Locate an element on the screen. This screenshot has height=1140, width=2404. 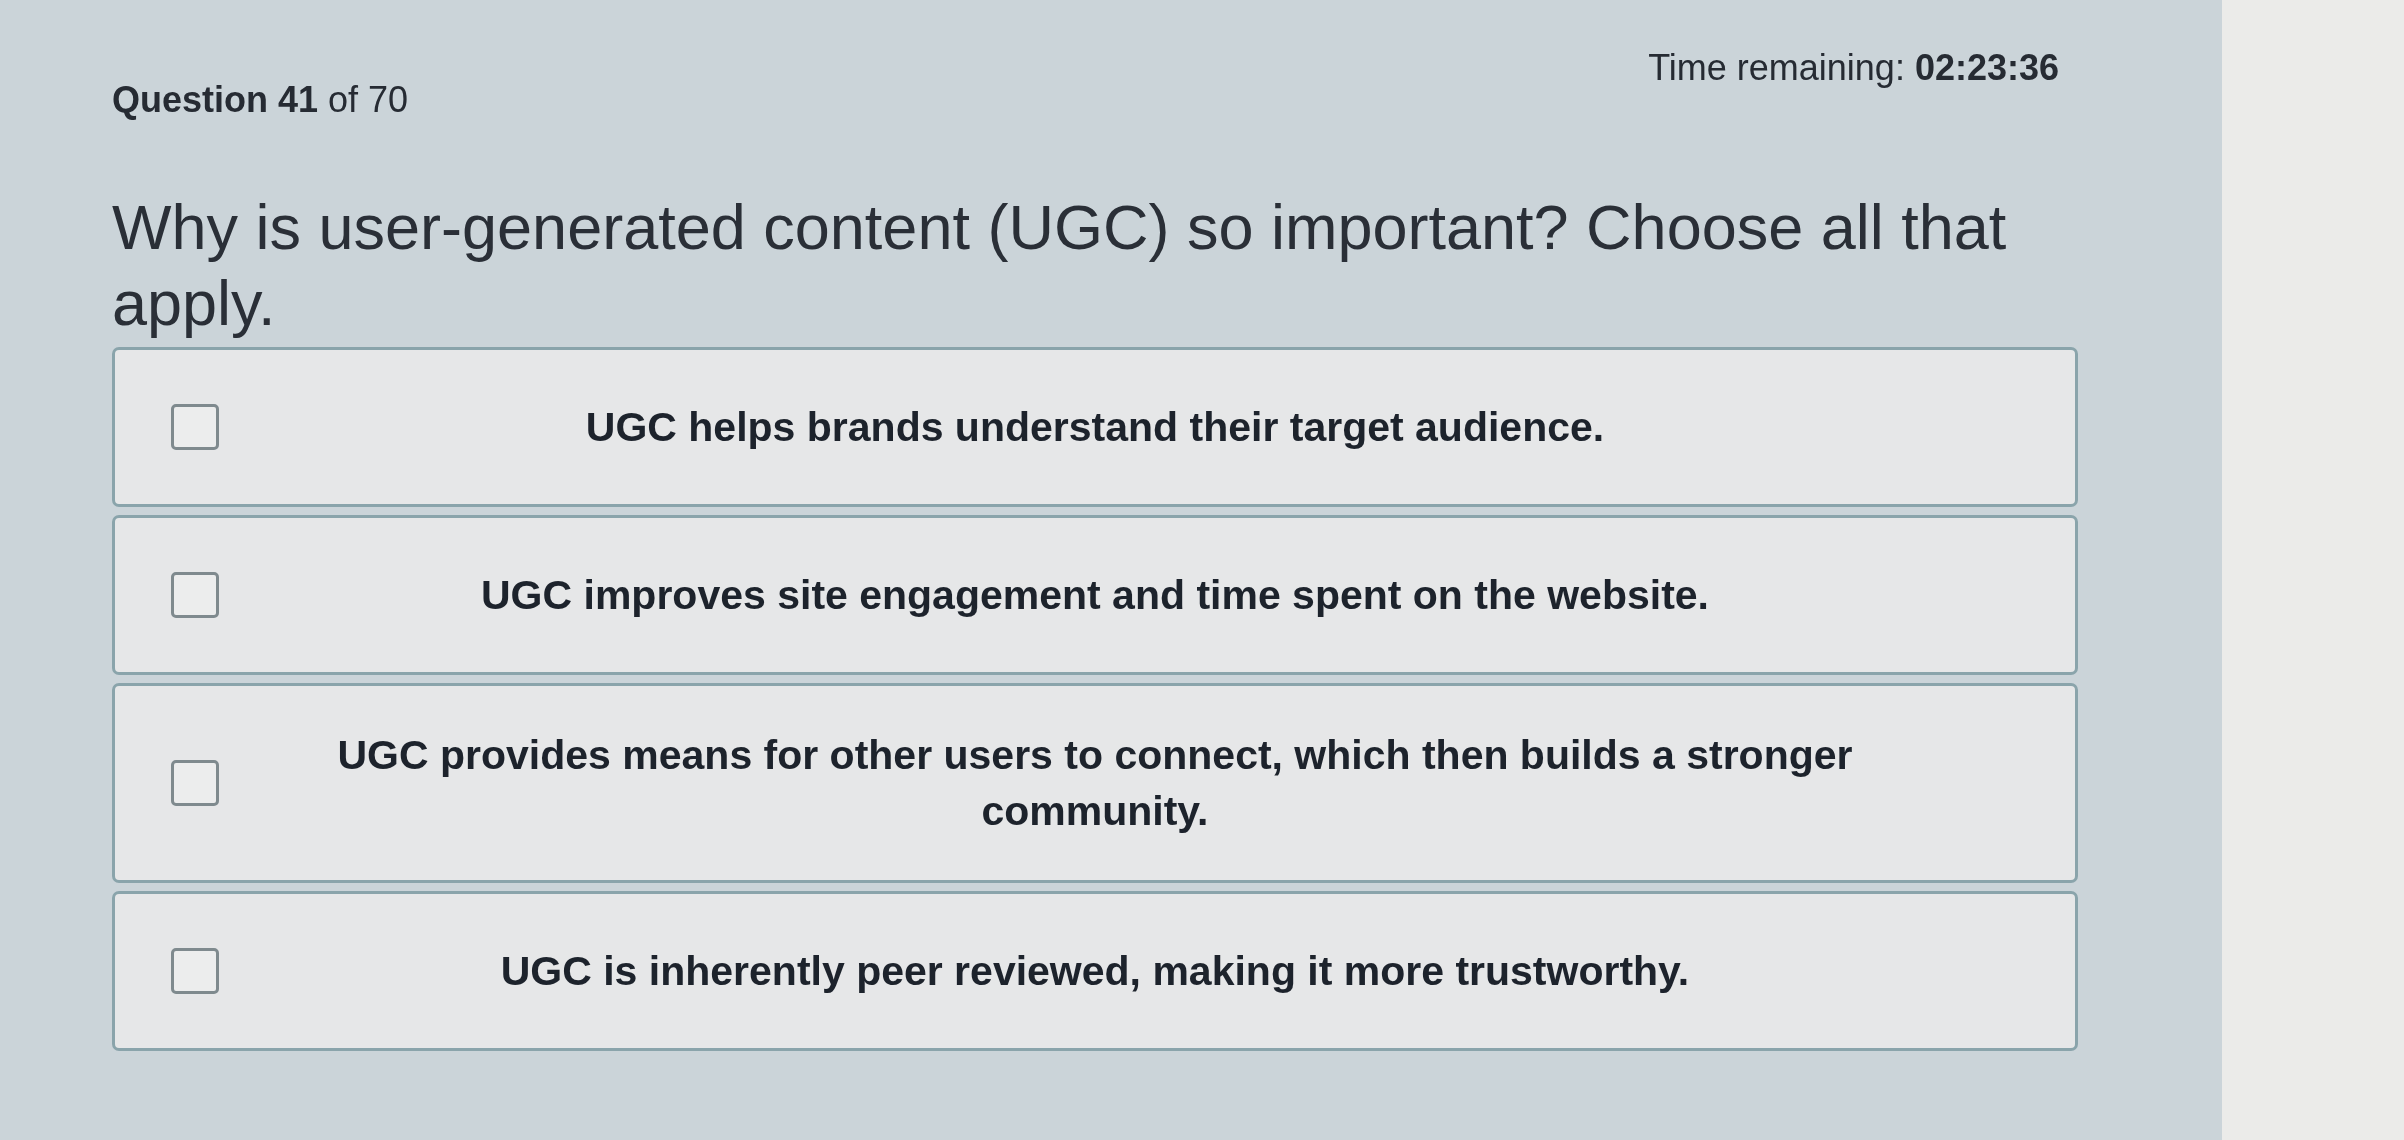
time-remaining: Time remaining: 02:23:36 is located at coordinates (1853, 68).